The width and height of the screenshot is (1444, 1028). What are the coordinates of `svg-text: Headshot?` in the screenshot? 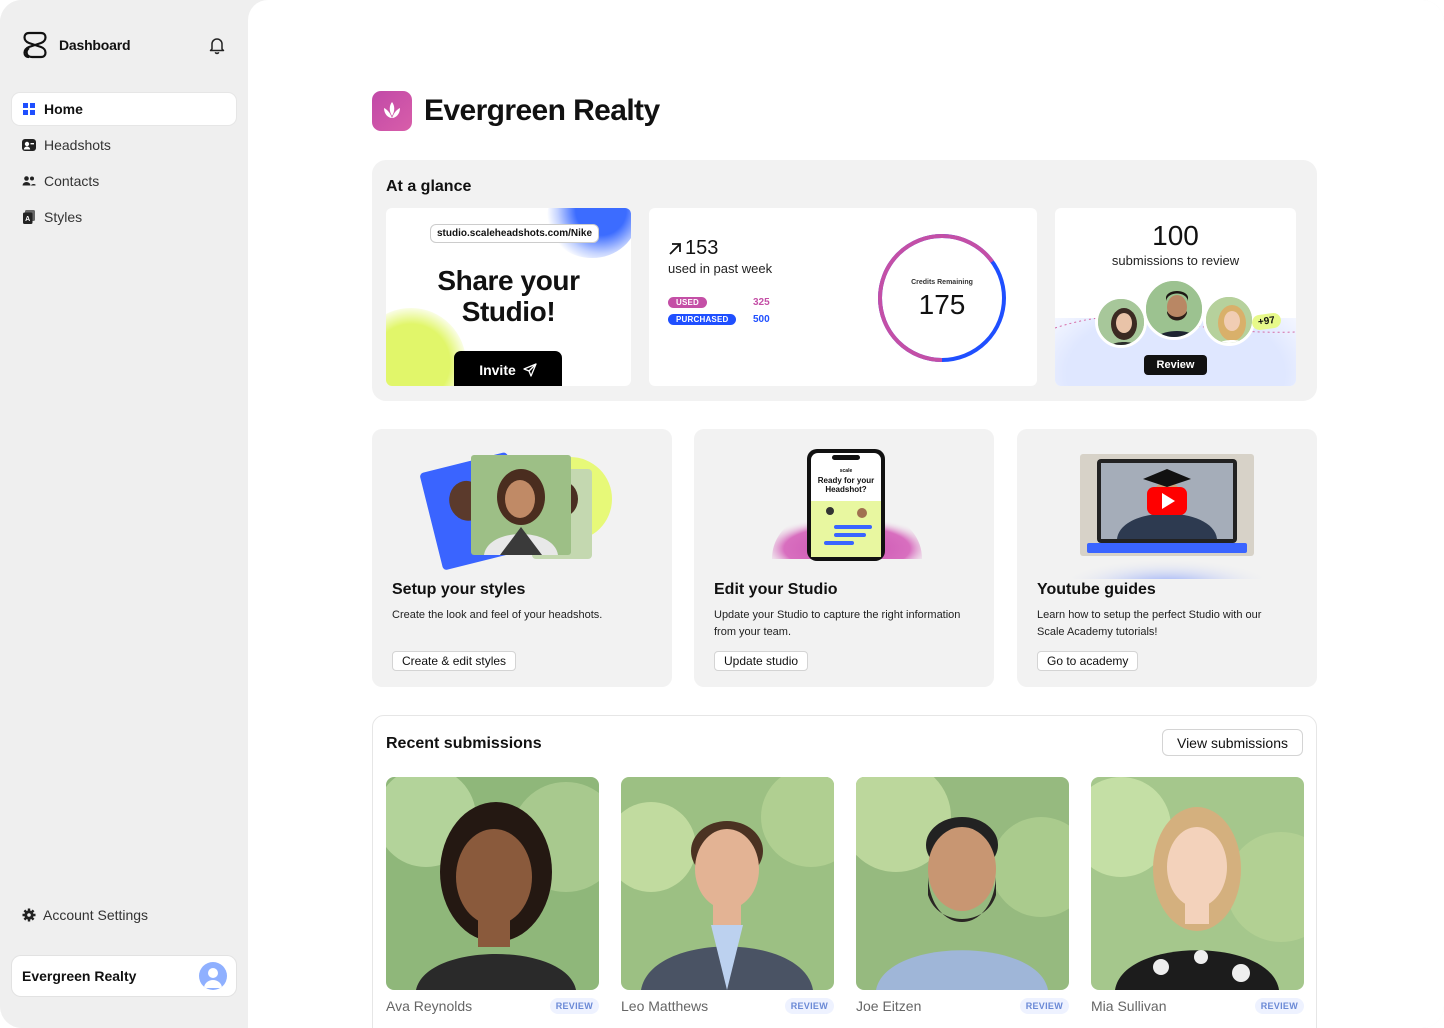 It's located at (845, 489).